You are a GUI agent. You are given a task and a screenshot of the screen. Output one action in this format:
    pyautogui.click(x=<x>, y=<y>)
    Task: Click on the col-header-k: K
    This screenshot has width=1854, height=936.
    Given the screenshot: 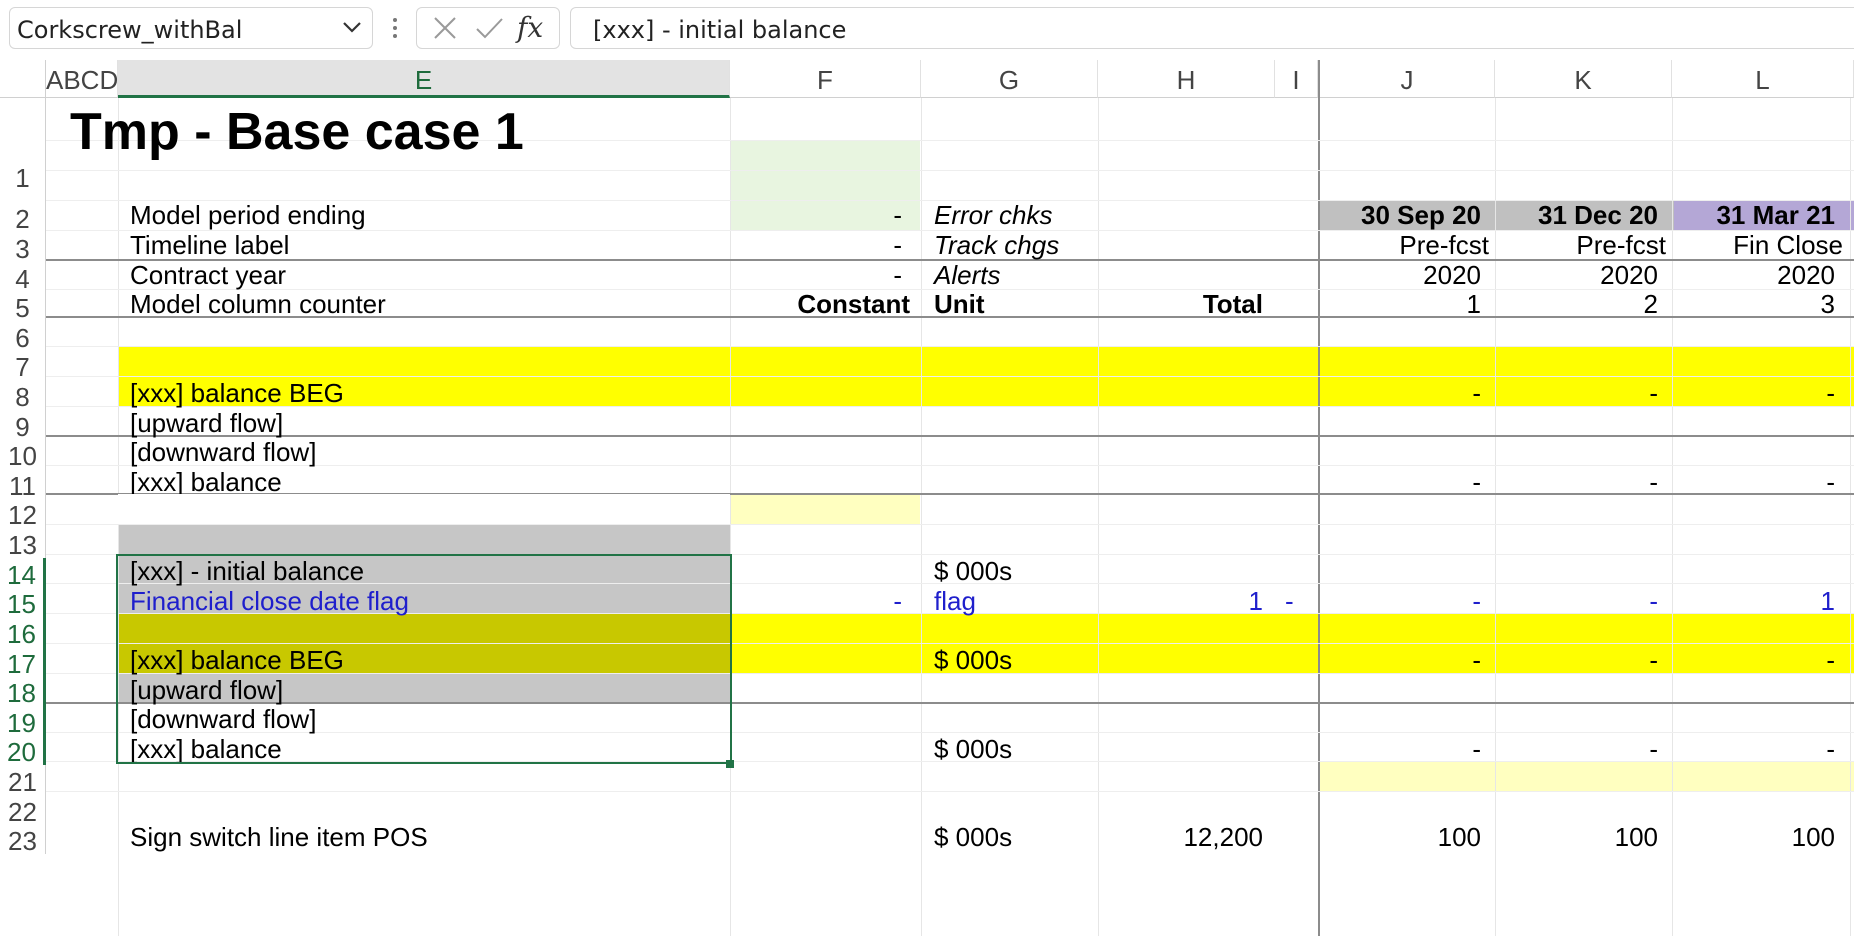 What is the action you would take?
    pyautogui.click(x=1583, y=79)
    